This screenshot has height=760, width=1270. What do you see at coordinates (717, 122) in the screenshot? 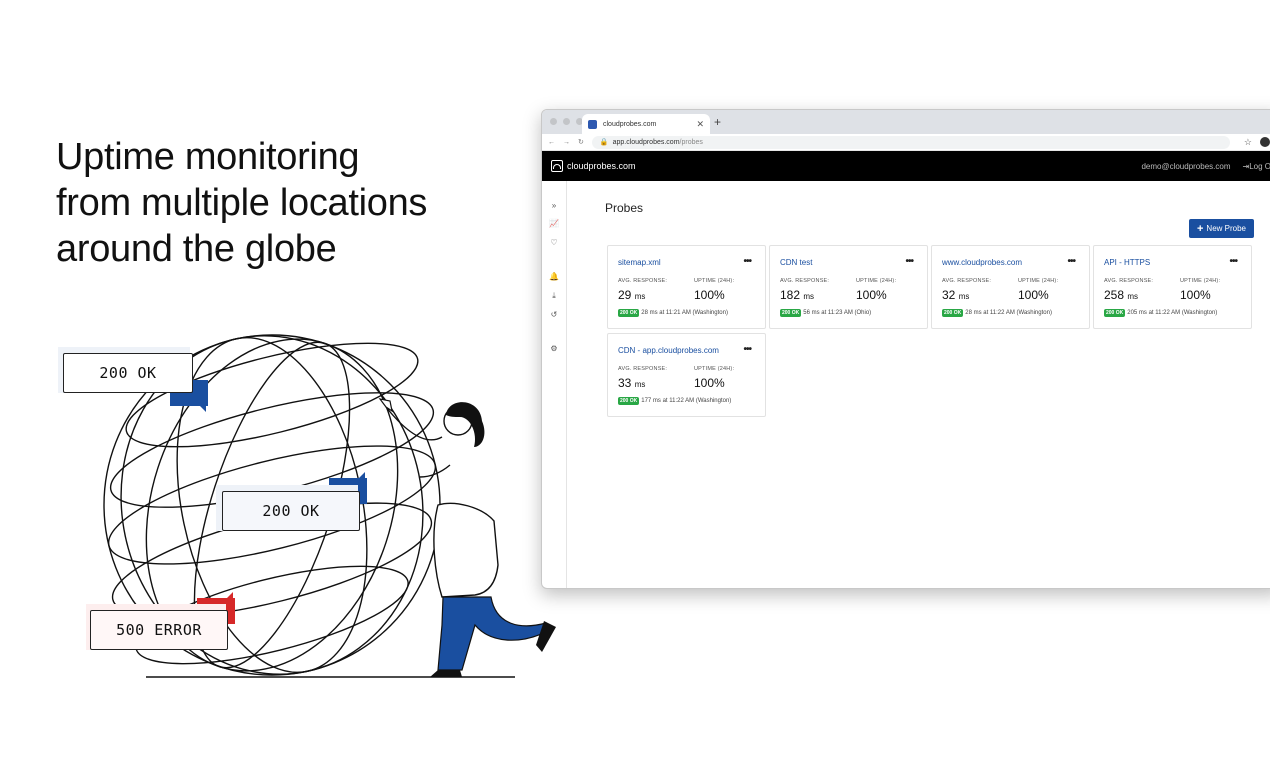
I see `new-tab-button: +` at bounding box center [717, 122].